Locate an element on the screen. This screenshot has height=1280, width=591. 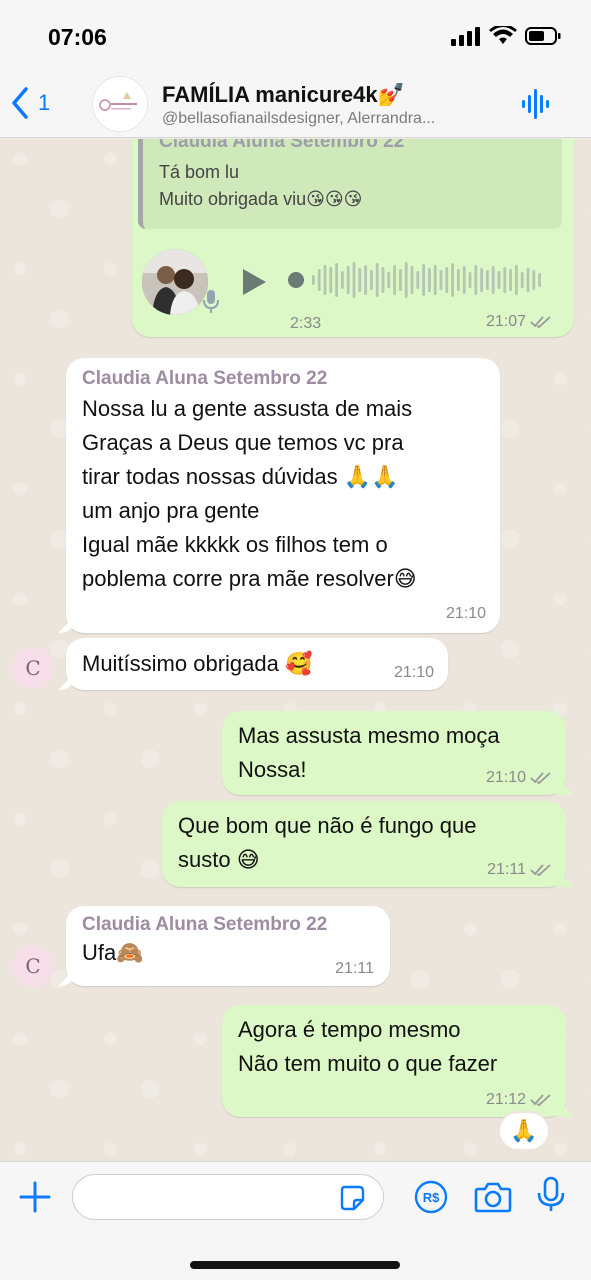
mic-badge-icon is located at coordinates (211, 301).